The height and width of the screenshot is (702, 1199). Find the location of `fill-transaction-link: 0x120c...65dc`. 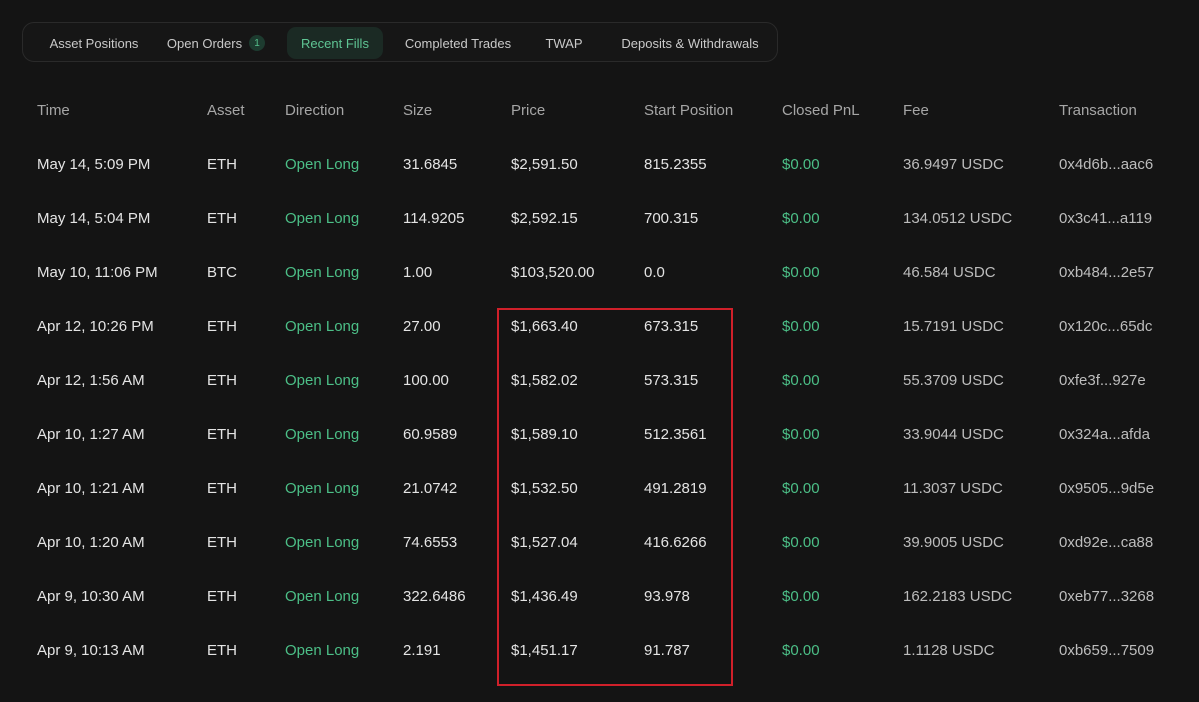

fill-transaction-link: 0x120c...65dc is located at coordinates (1105, 327).